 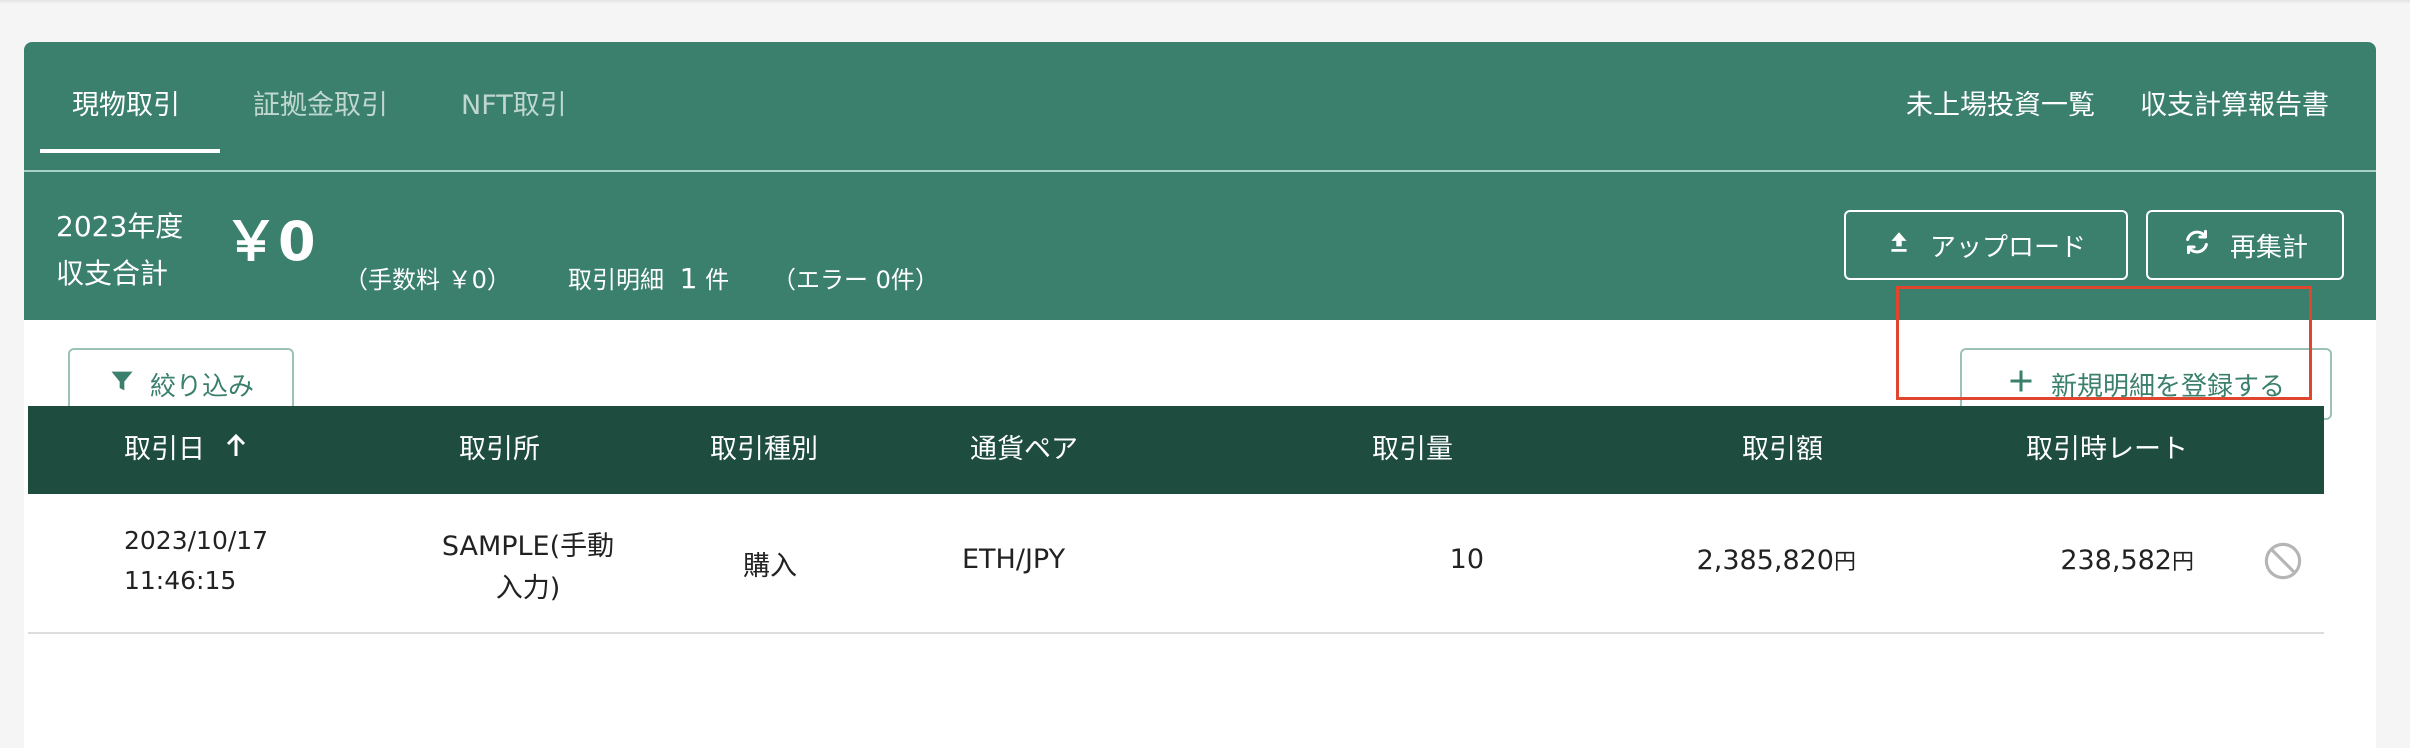 I want to click on total-pl-value: ￥0, so click(x=270, y=241).